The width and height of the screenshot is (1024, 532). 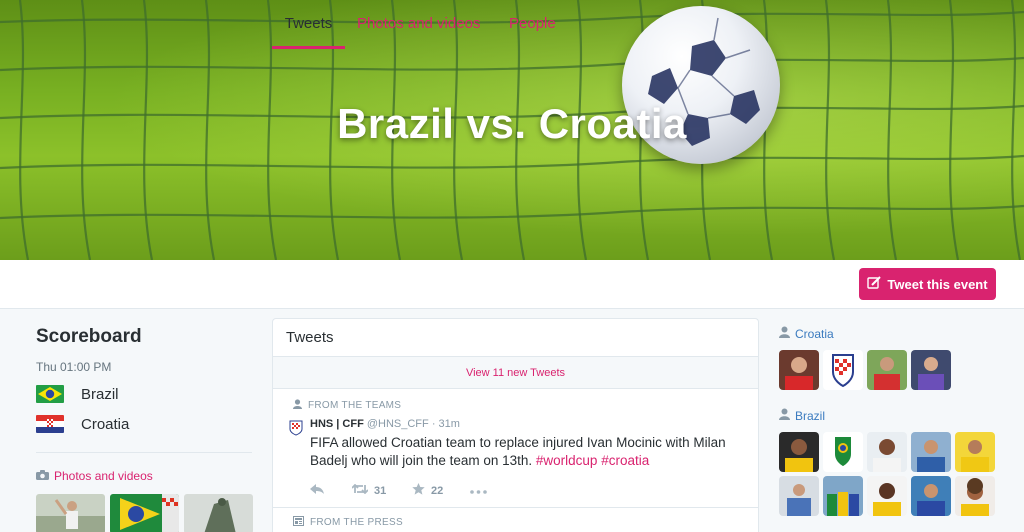 I want to click on star-icon, so click(x=418, y=490).